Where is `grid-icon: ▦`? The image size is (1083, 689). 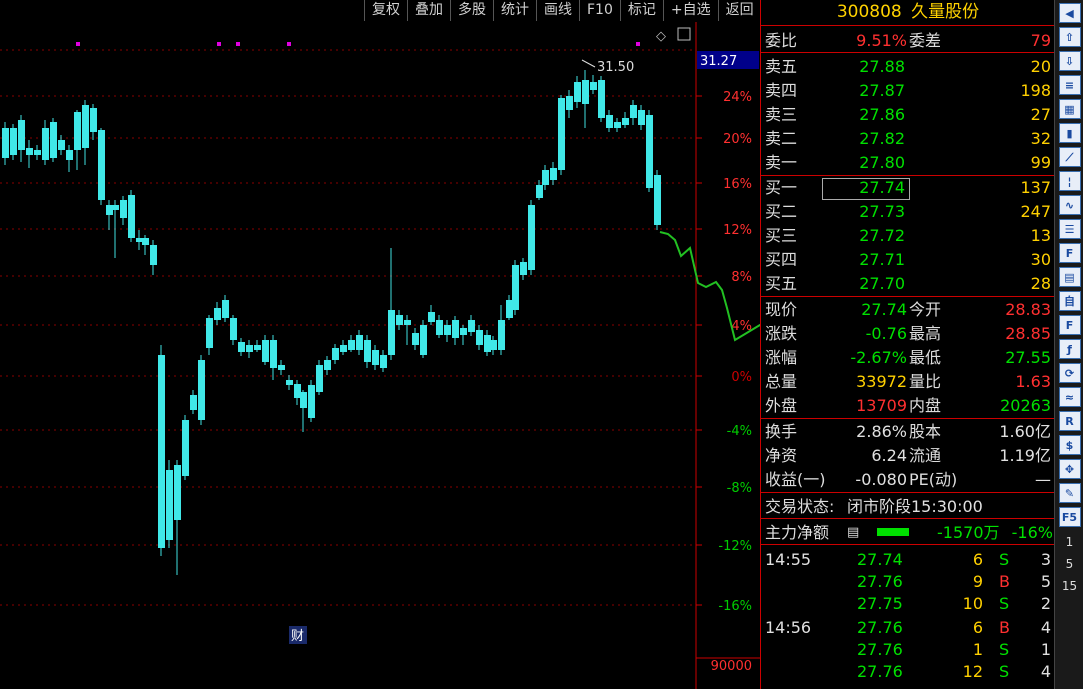
grid-icon: ▦ is located at coordinates (1069, 109).